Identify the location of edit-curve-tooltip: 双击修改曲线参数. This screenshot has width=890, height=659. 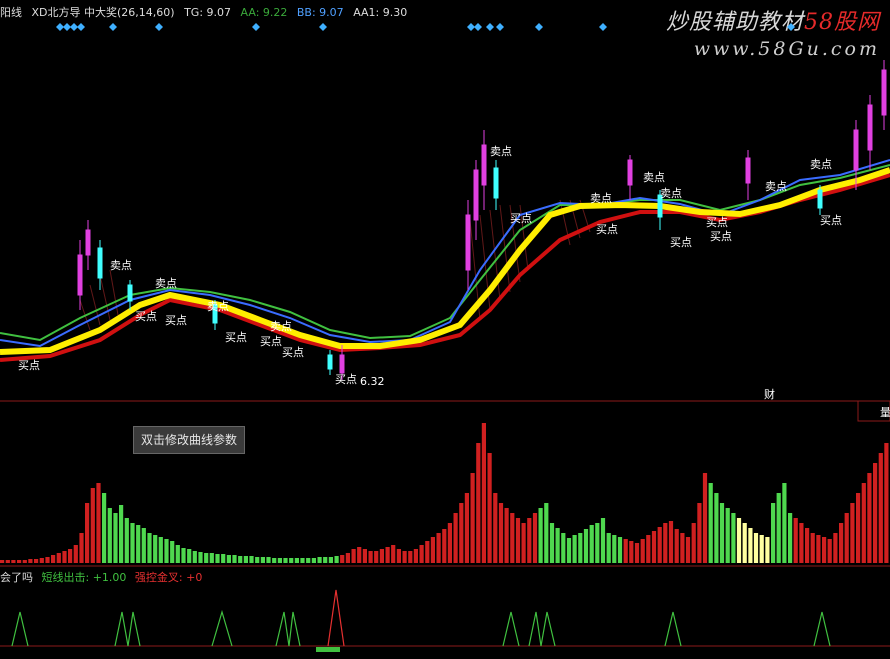
(189, 440).